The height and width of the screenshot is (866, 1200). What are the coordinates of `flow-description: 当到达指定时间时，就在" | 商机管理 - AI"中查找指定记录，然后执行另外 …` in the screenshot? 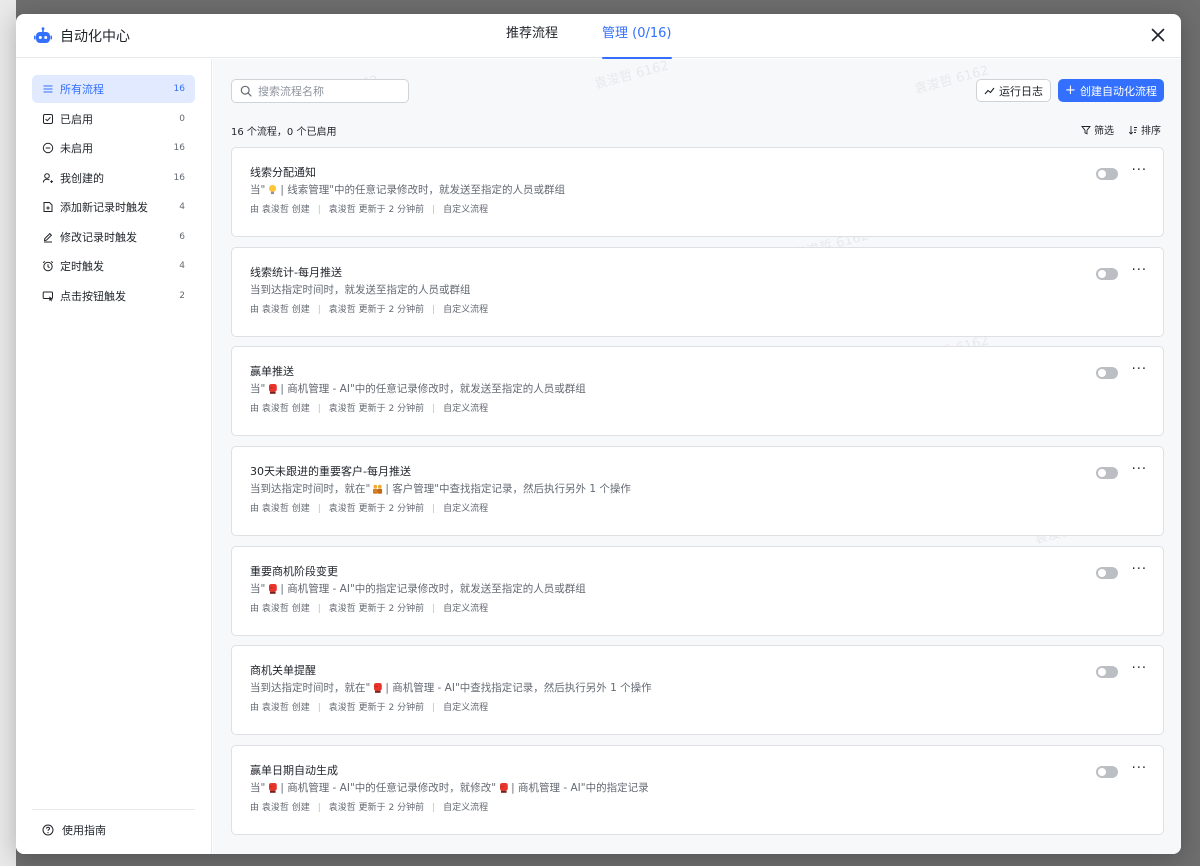 It's located at (697, 688).